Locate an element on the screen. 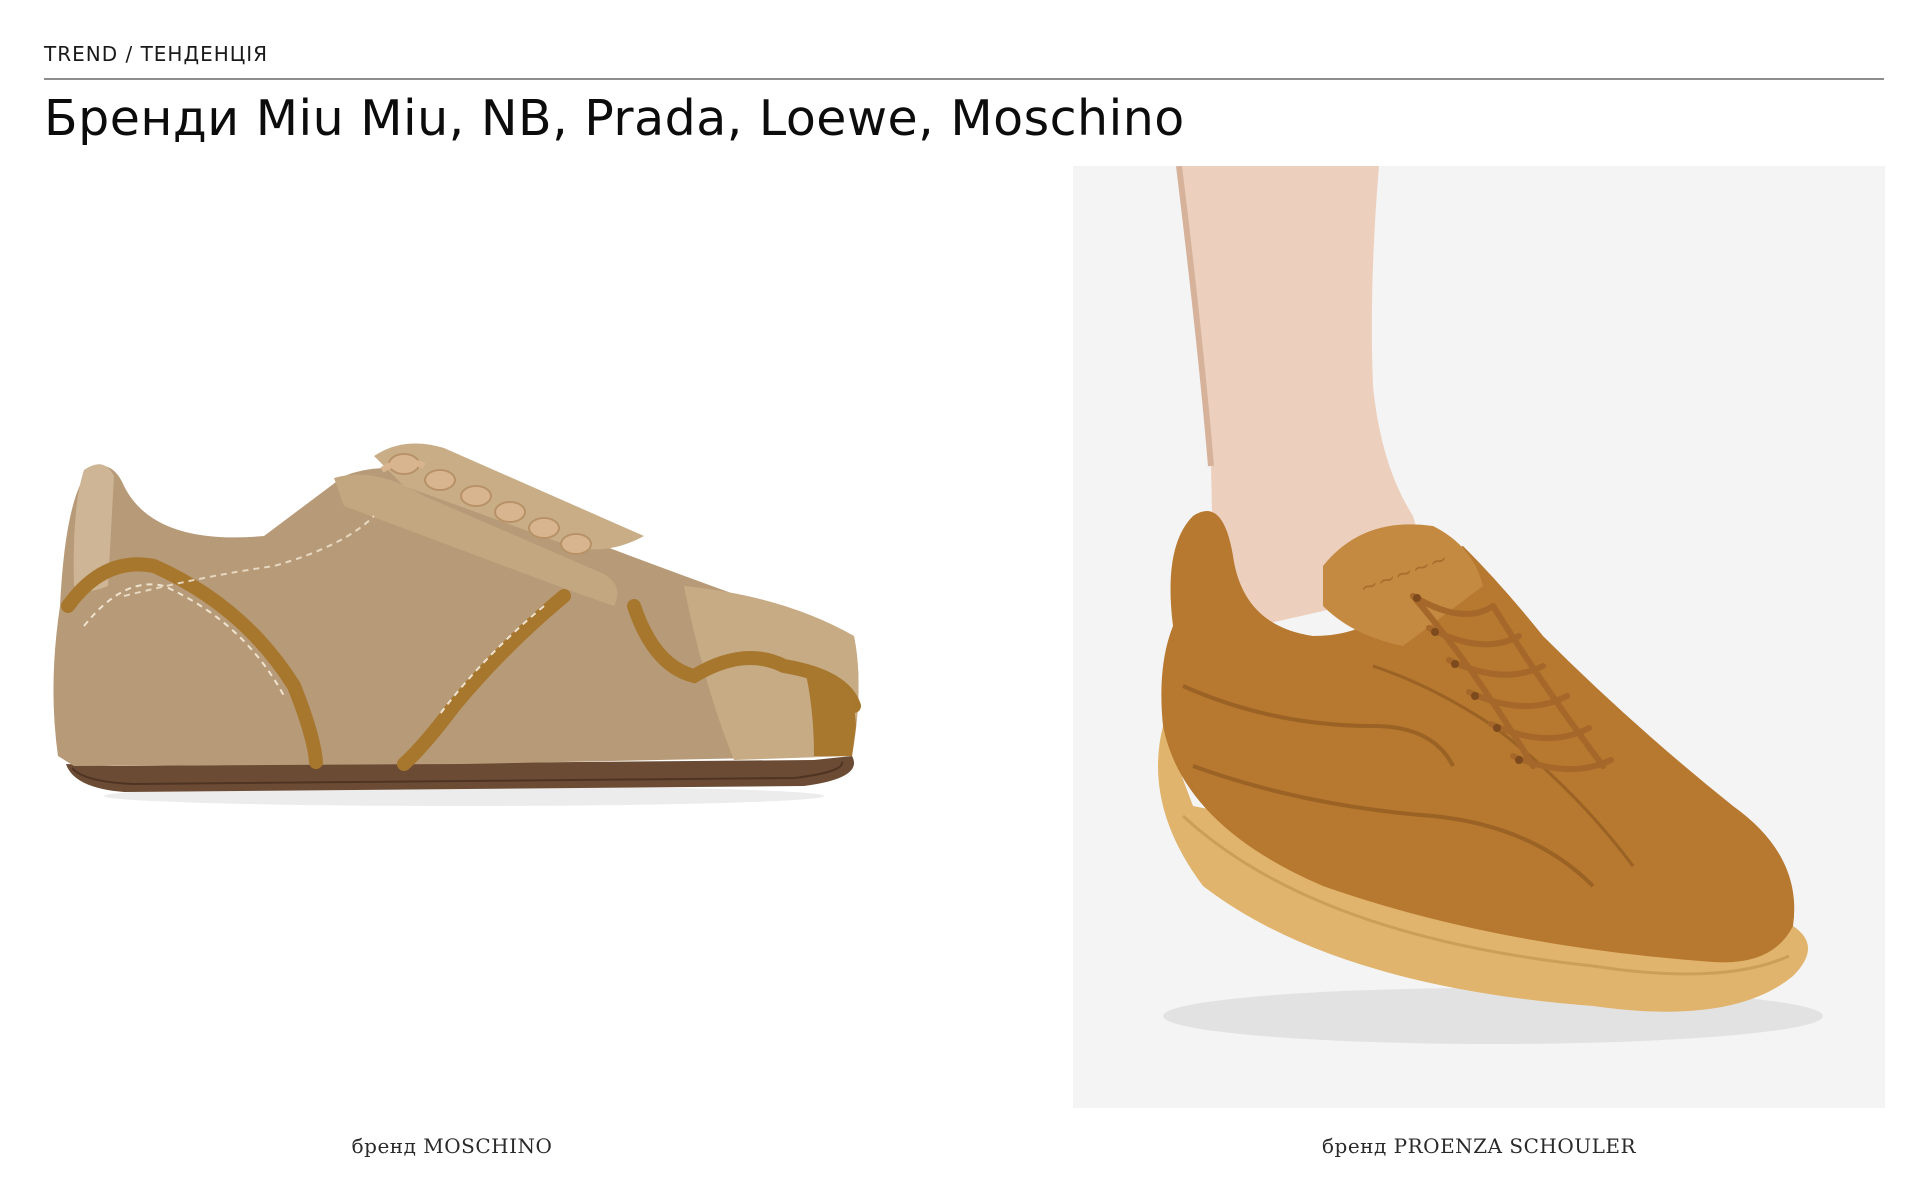 This screenshot has height=1200, width=1920. caption-moschino: бренд MOSCHINO is located at coordinates (452, 1146).